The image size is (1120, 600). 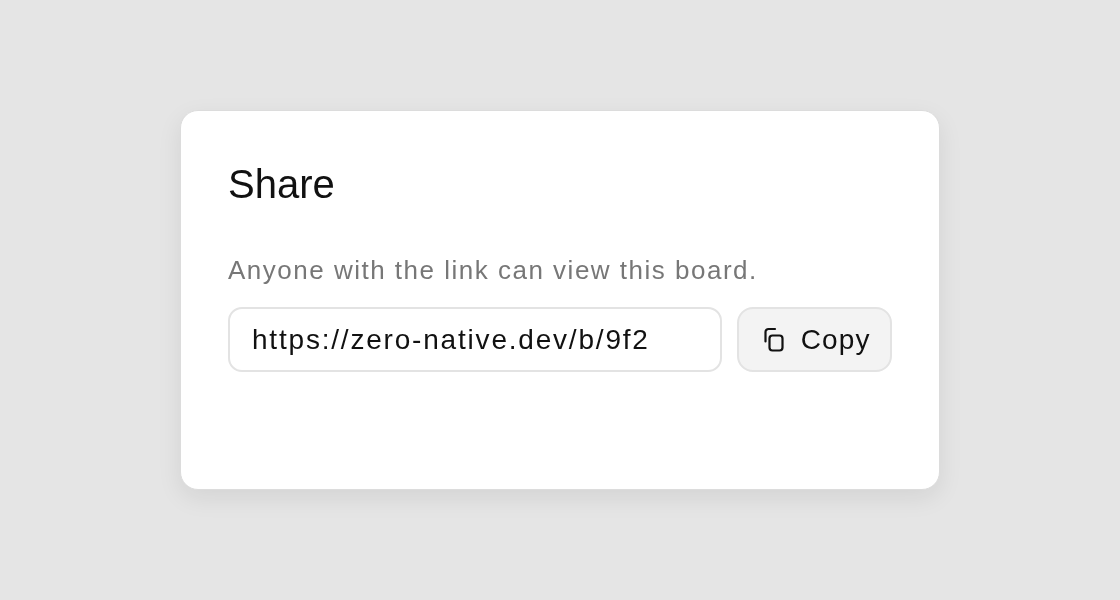 I want to click on link-field: https://zero-native.dev/b/9f2, so click(x=475, y=339).